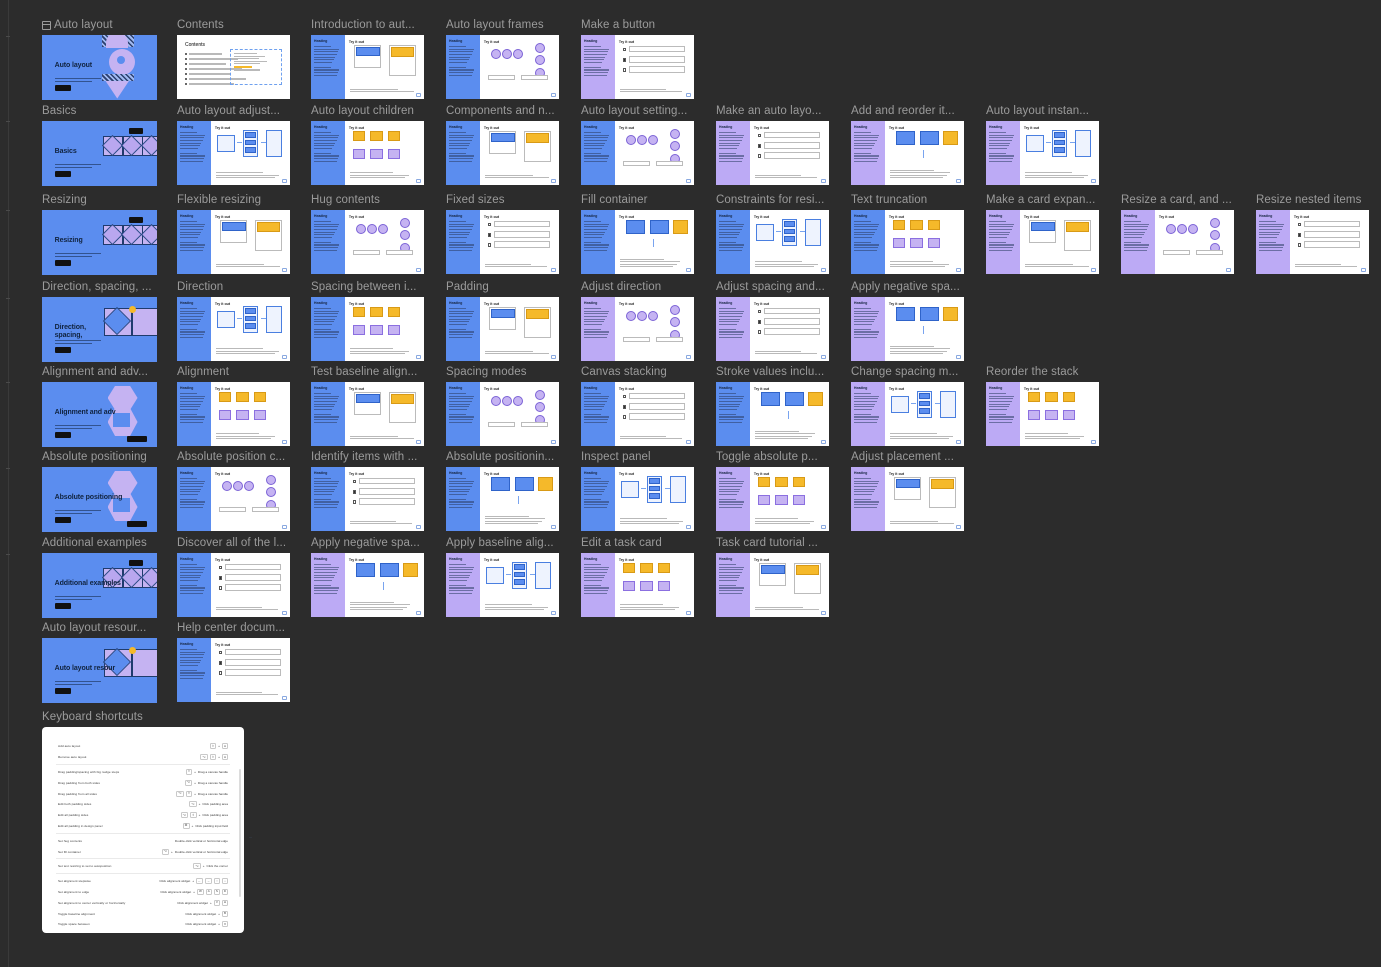 The width and height of the screenshot is (1381, 967). What do you see at coordinates (367, 234) in the screenshot?
I see `frame-cell: Hug contents Heading Try it out` at bounding box center [367, 234].